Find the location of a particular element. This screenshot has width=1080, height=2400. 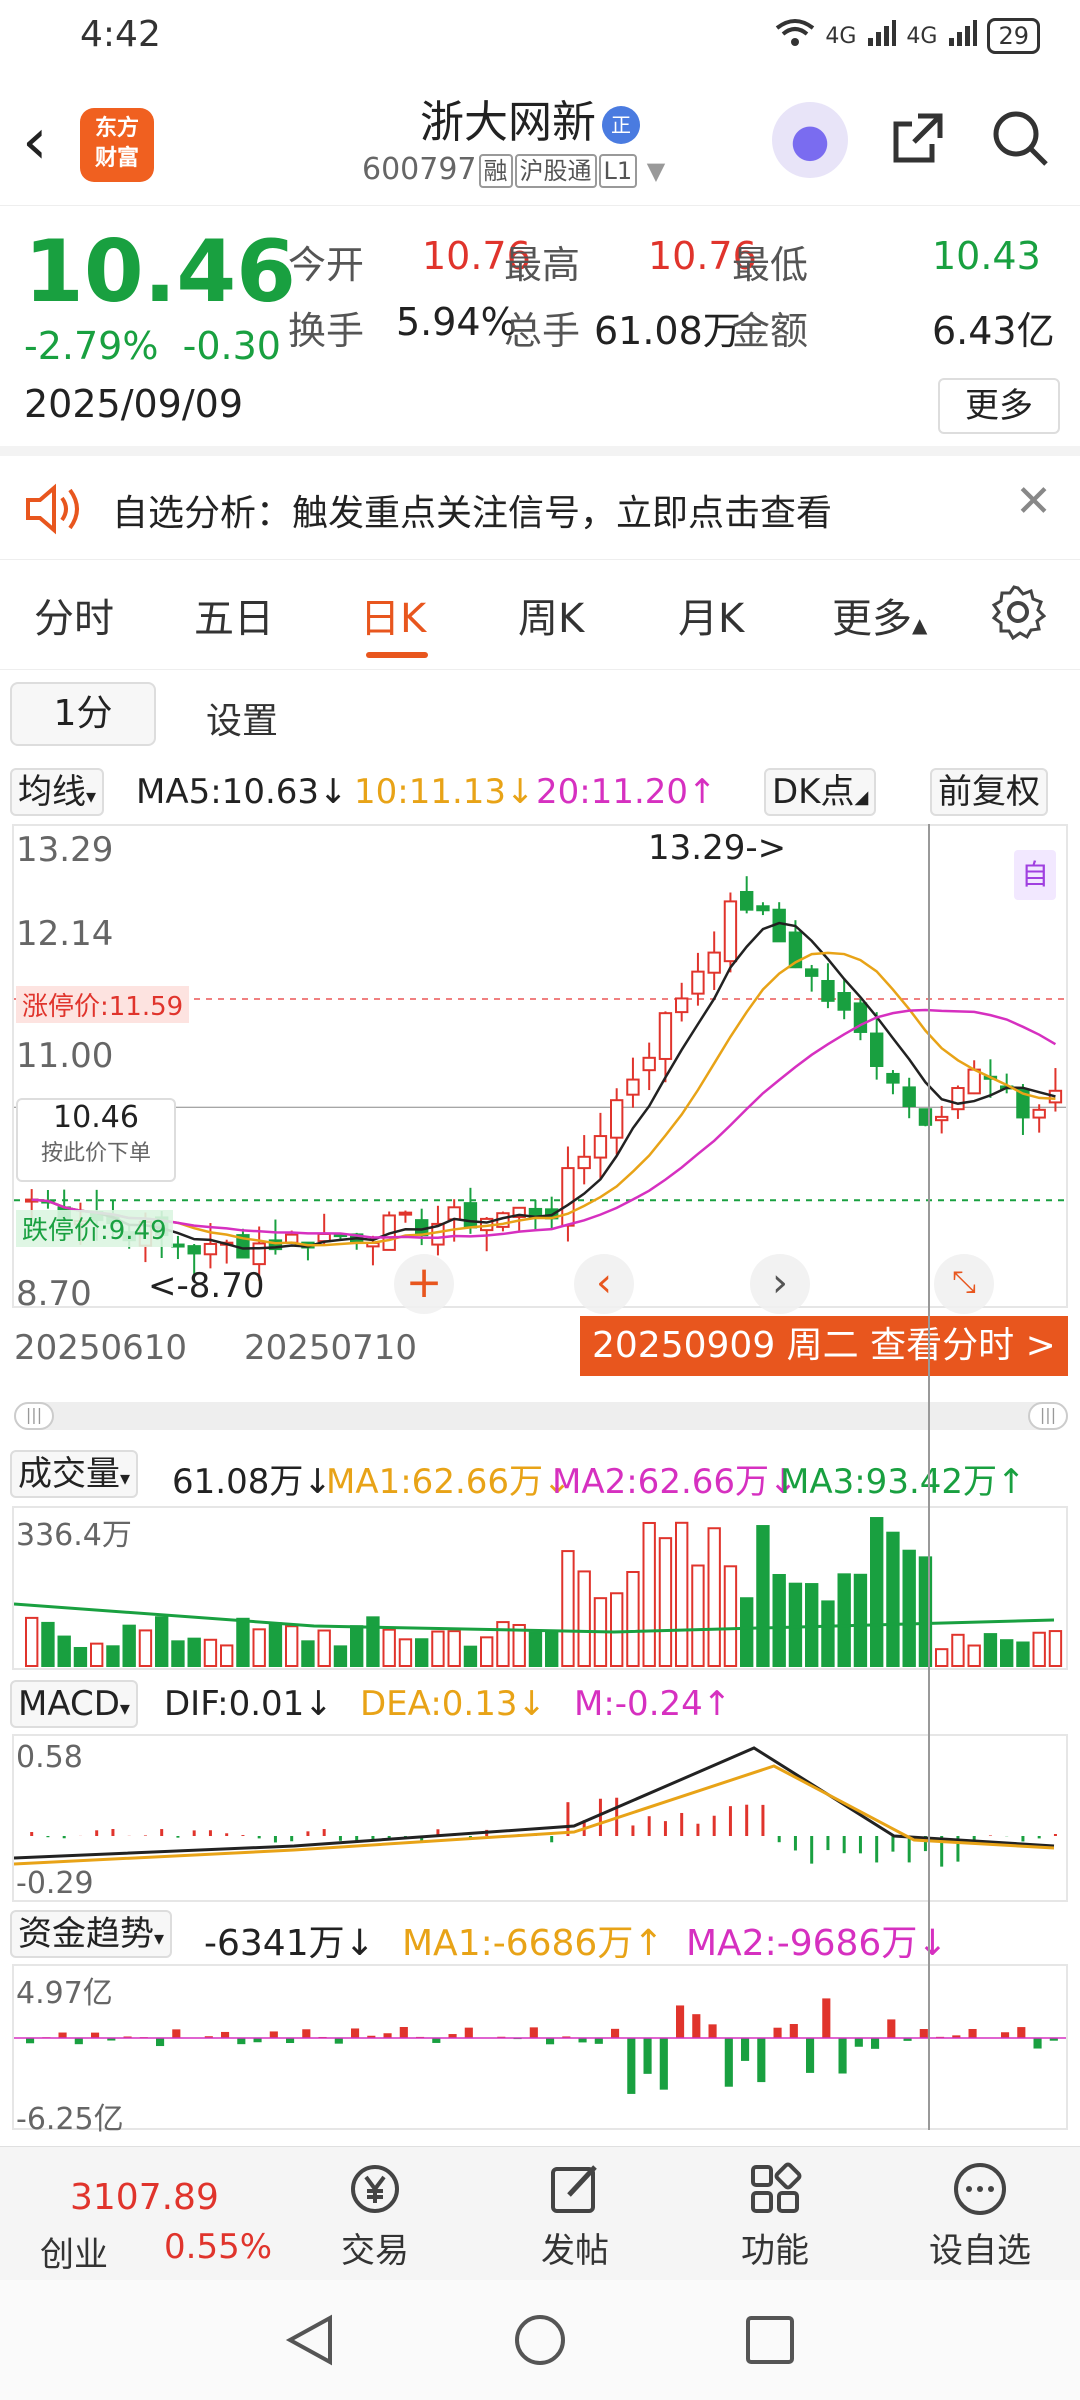

volume-chart: 336.4万 is located at coordinates (540, 1588).